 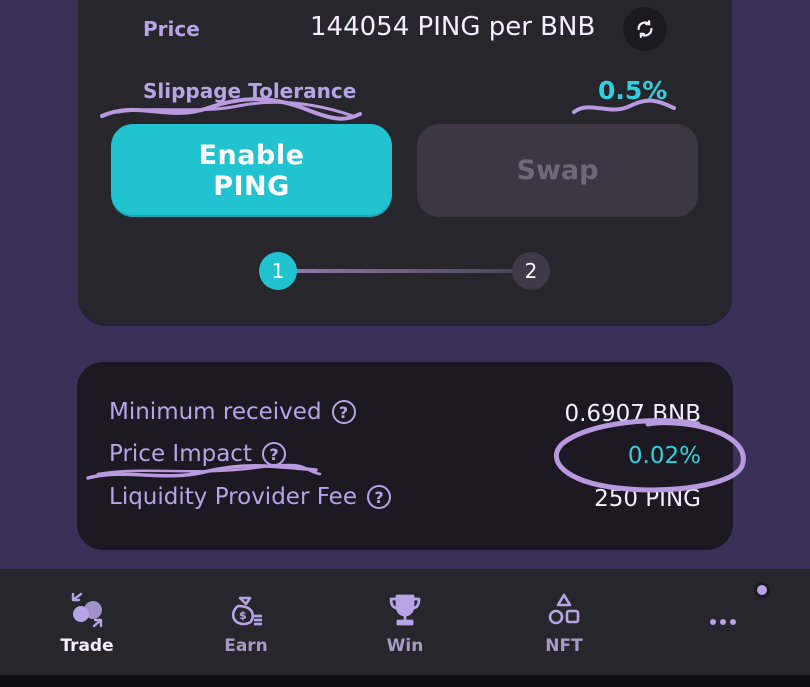 I want to click on lp-fee-row: Liquidity Provider Fee ?, so click(x=250, y=497).